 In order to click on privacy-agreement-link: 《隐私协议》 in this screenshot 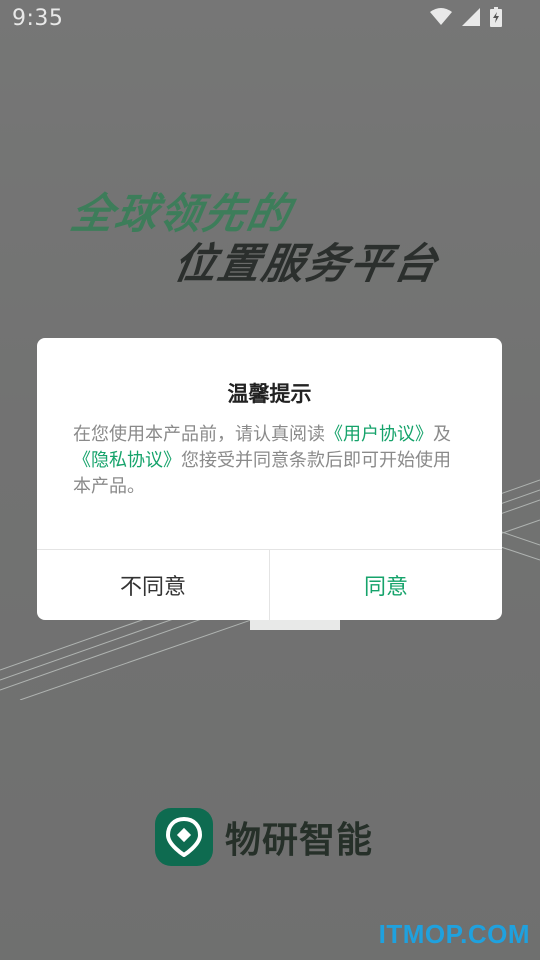, I will do `click(127, 460)`.